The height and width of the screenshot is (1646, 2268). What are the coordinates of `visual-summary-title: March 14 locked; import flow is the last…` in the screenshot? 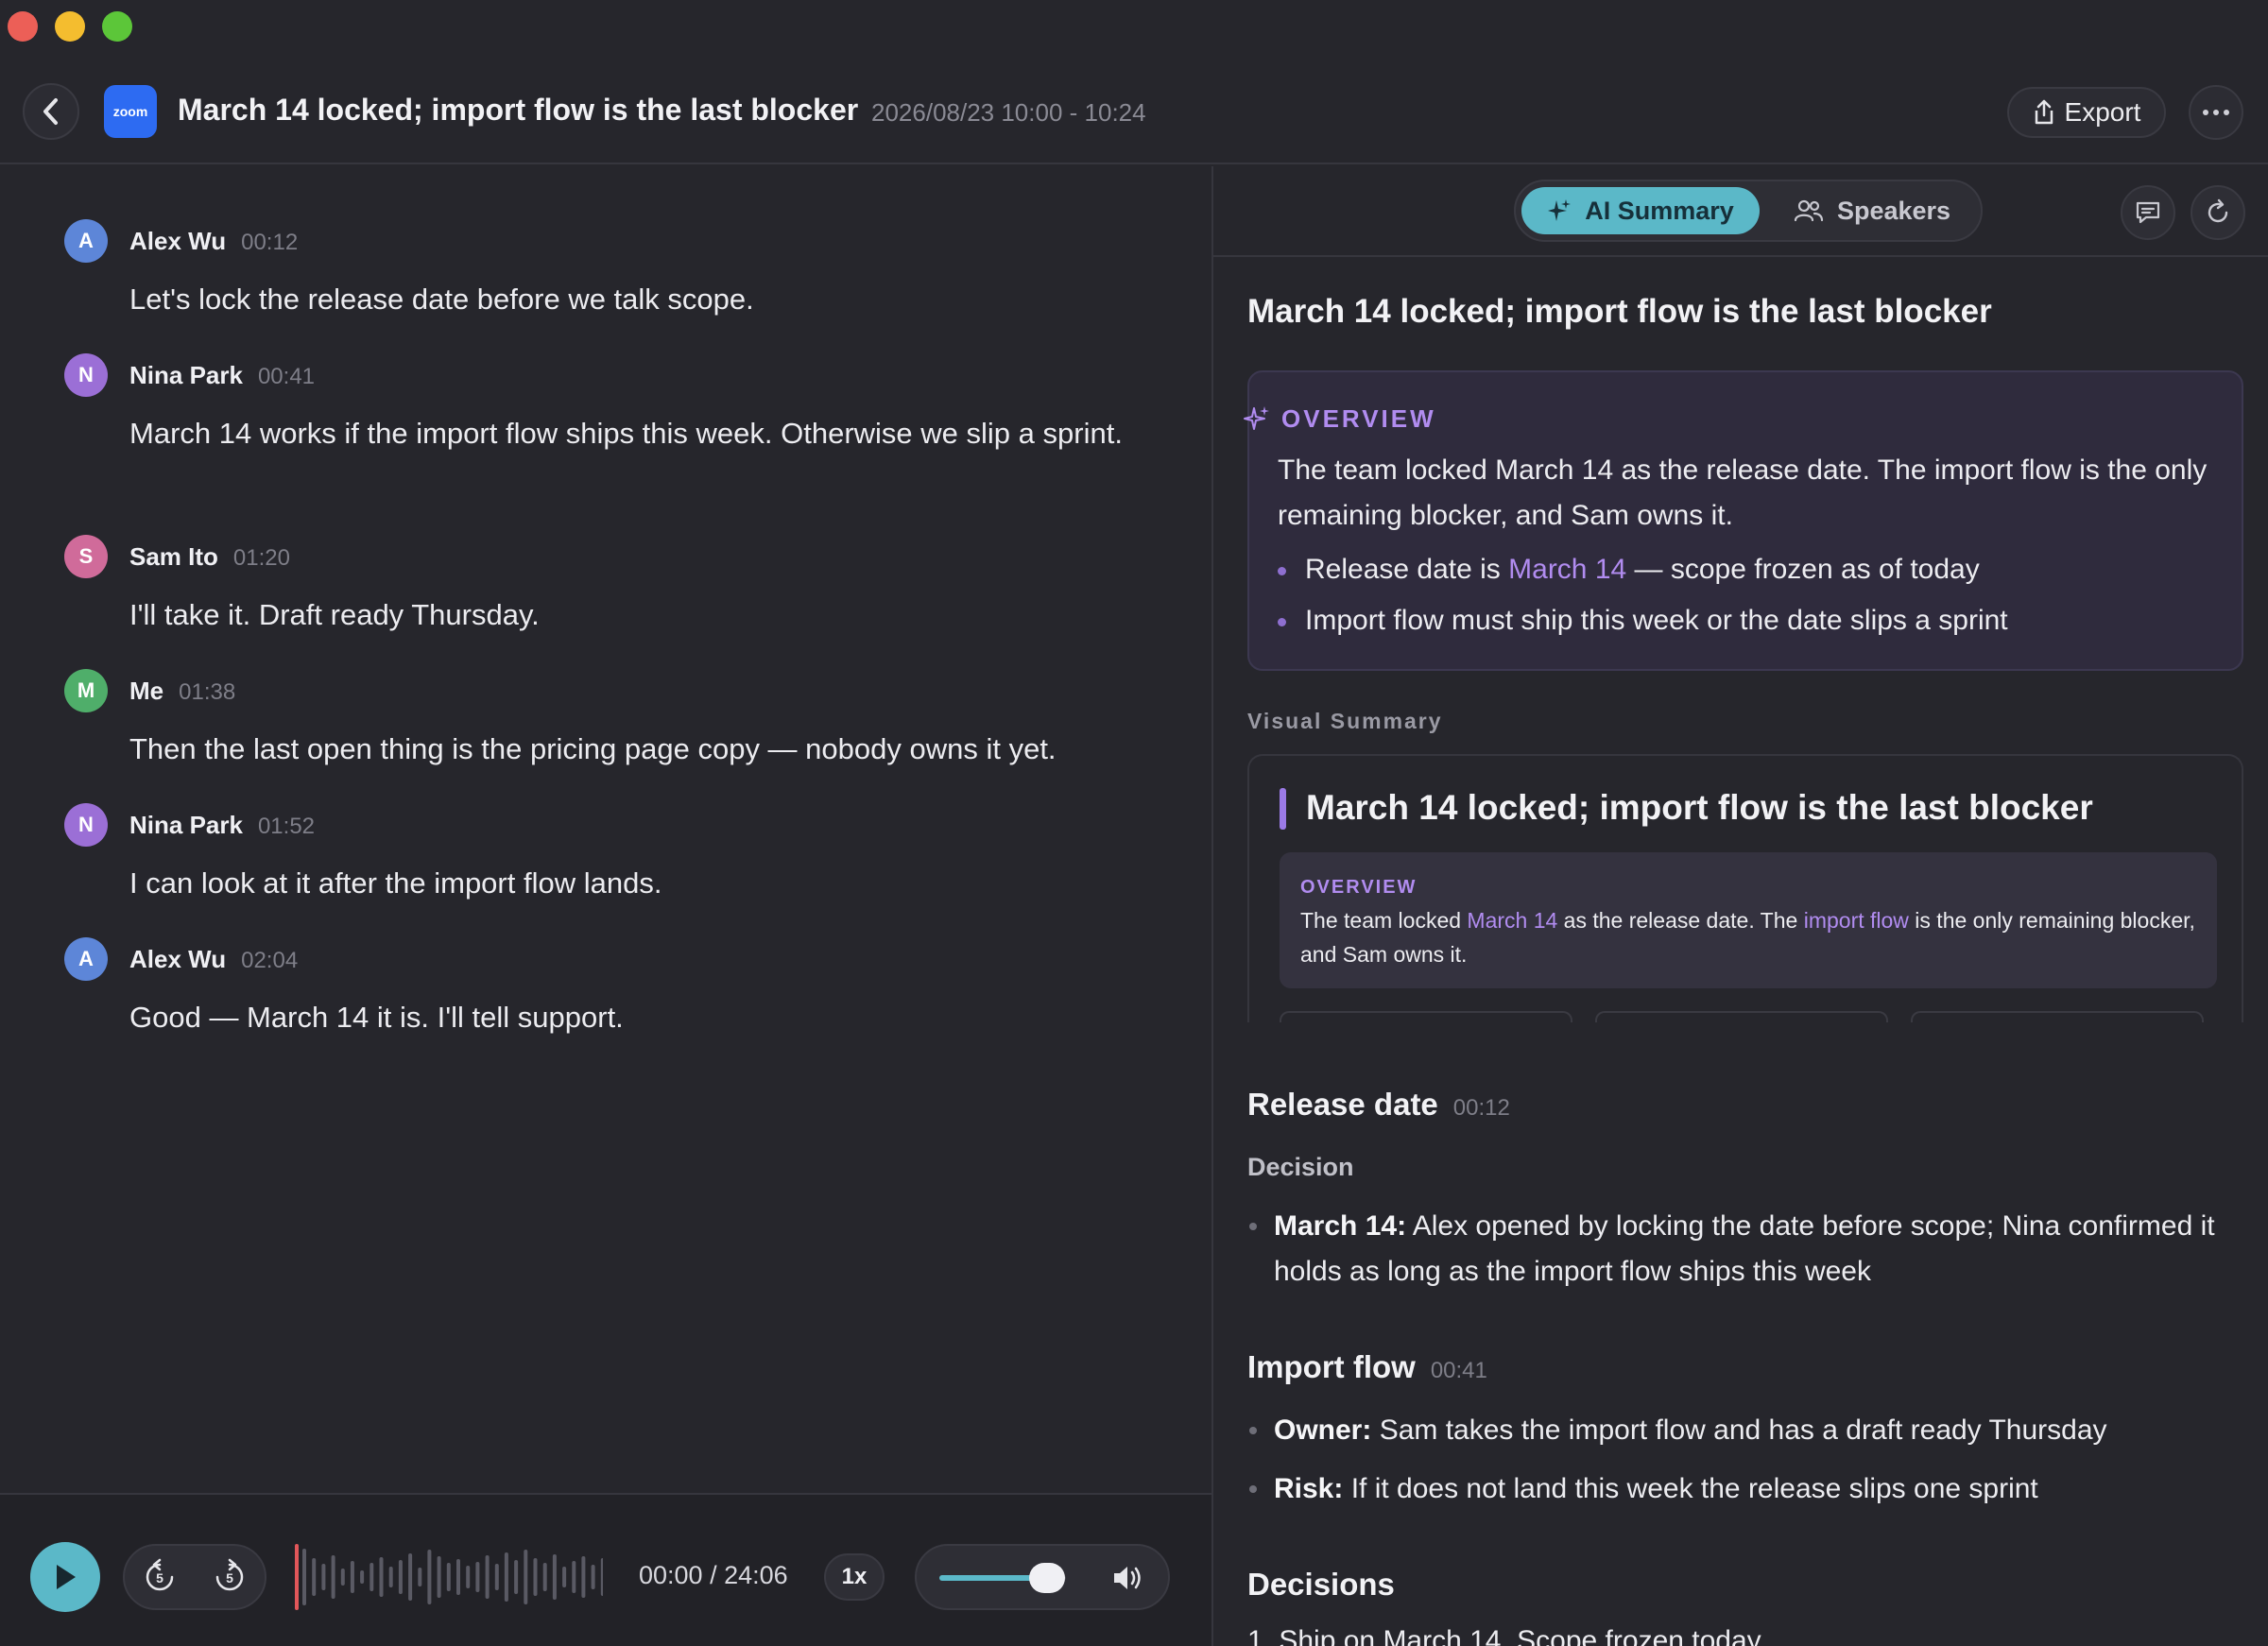 It's located at (1699, 807).